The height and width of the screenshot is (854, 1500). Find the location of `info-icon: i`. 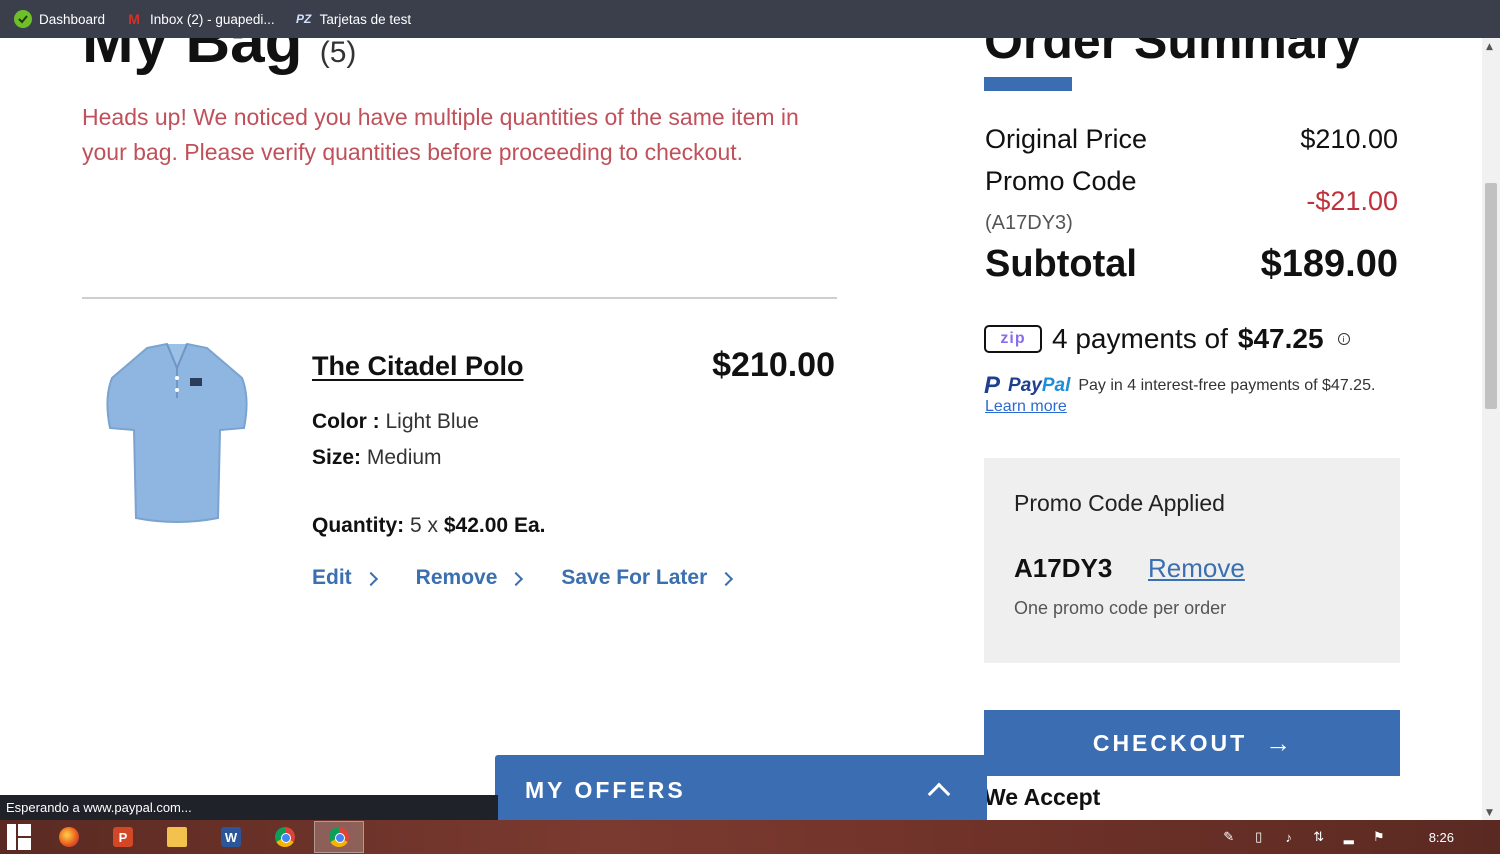

info-icon: i is located at coordinates (1343, 339).